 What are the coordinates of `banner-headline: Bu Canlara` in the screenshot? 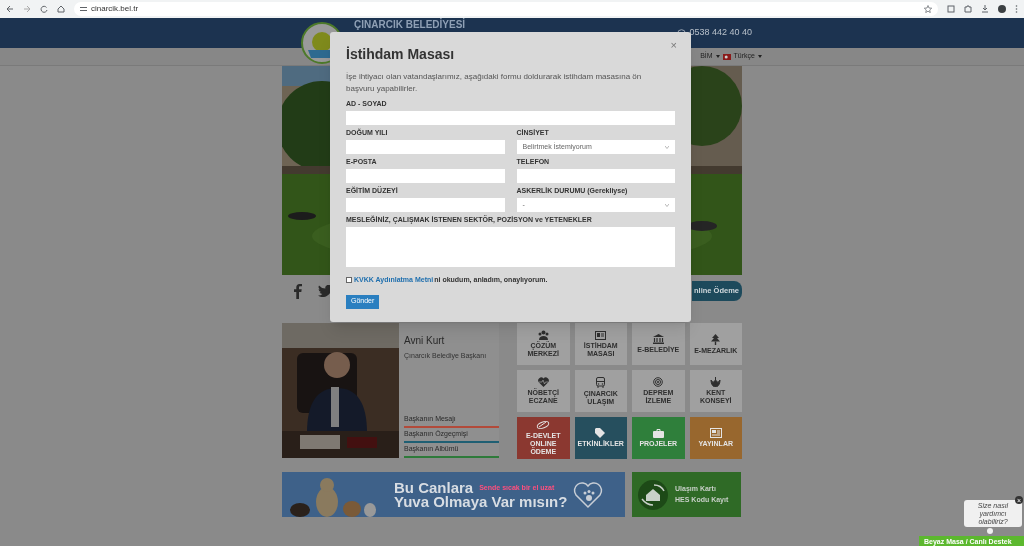 It's located at (434, 487).